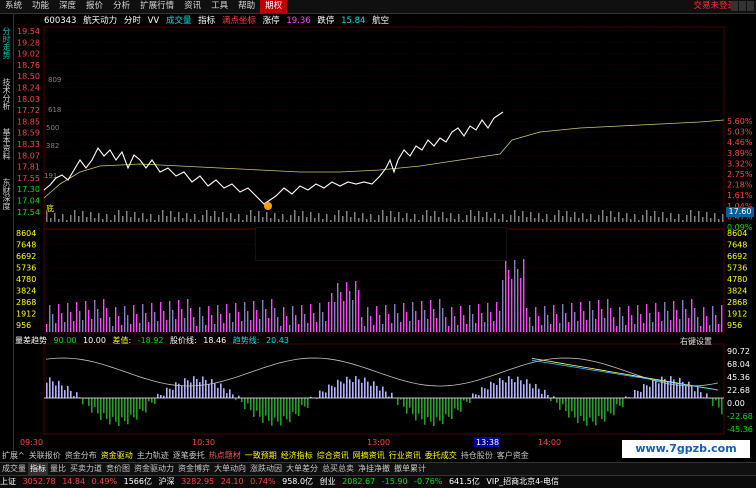  What do you see at coordinates (328, 481) in the screenshot?
I see `cy-index-label: 创业` at bounding box center [328, 481].